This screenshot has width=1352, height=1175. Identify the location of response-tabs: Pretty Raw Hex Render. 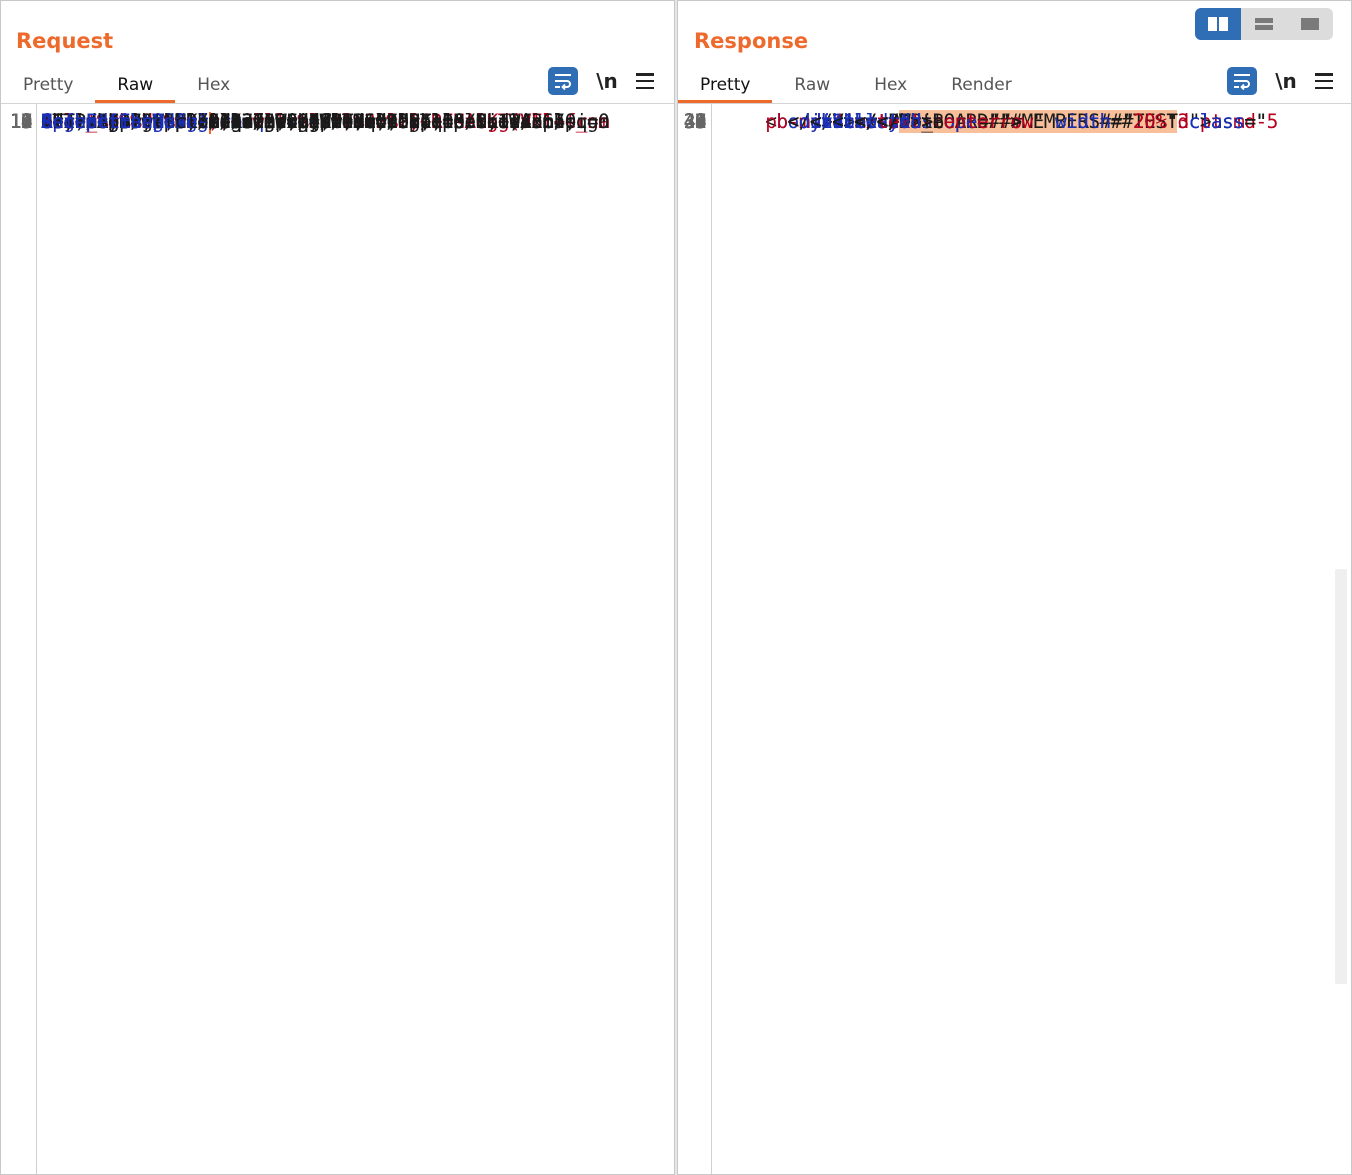
(856, 86).